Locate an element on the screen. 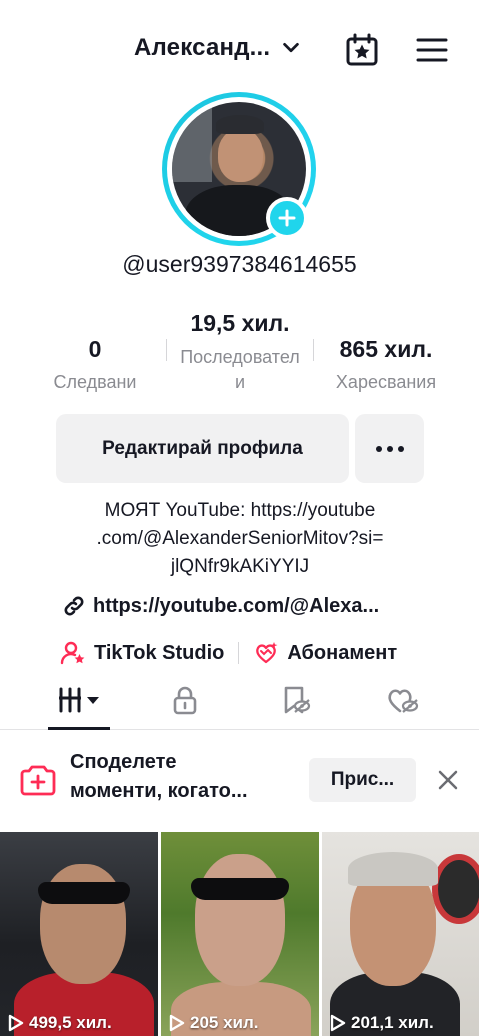  bookmark-eye-icon is located at coordinates (297, 700).